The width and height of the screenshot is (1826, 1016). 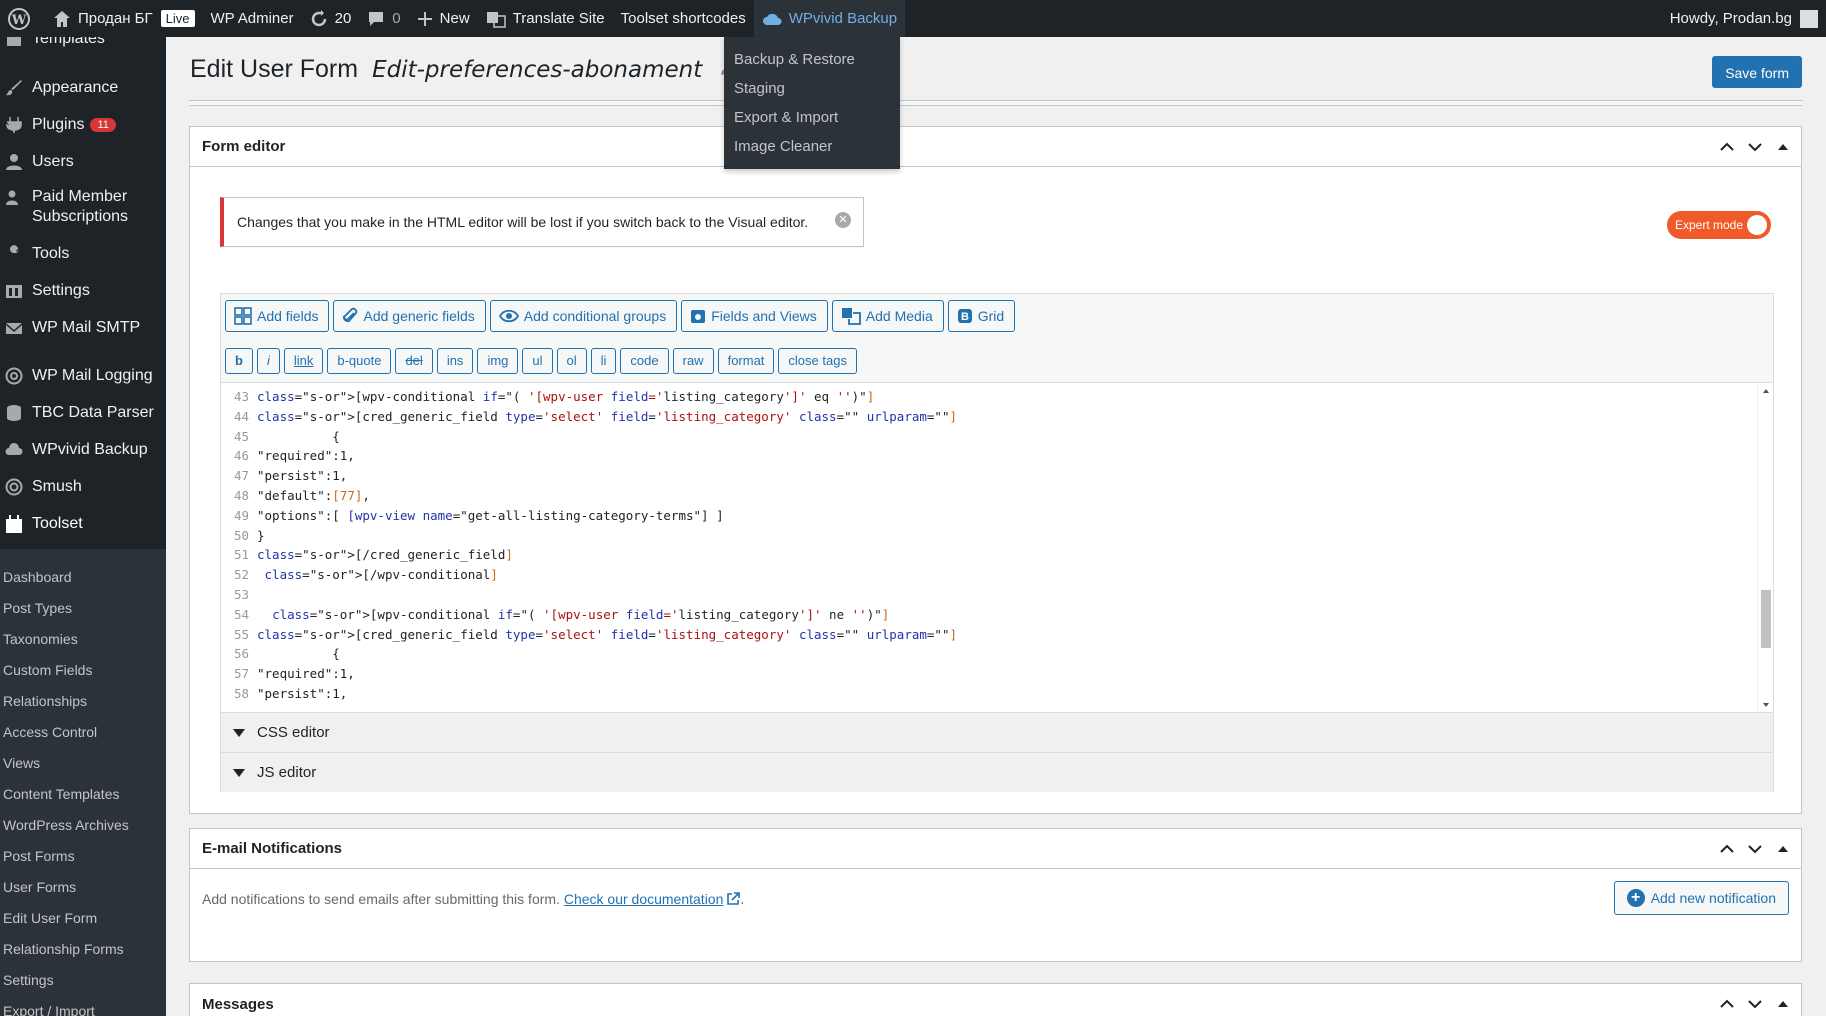 What do you see at coordinates (243, 536) in the screenshot?
I see `code-line: 50}` at bounding box center [243, 536].